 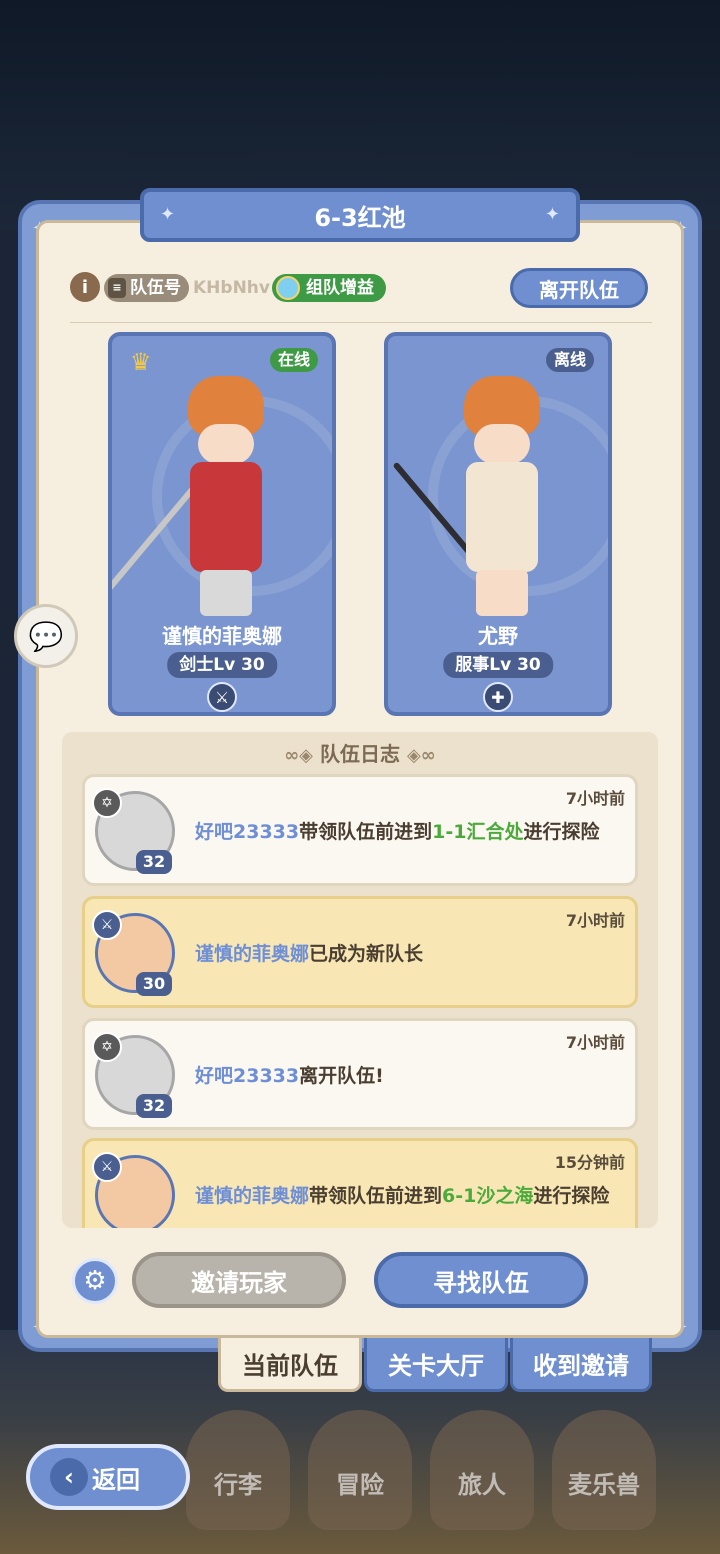 What do you see at coordinates (498, 697) in the screenshot?
I see `cross-icon: ✚` at bounding box center [498, 697].